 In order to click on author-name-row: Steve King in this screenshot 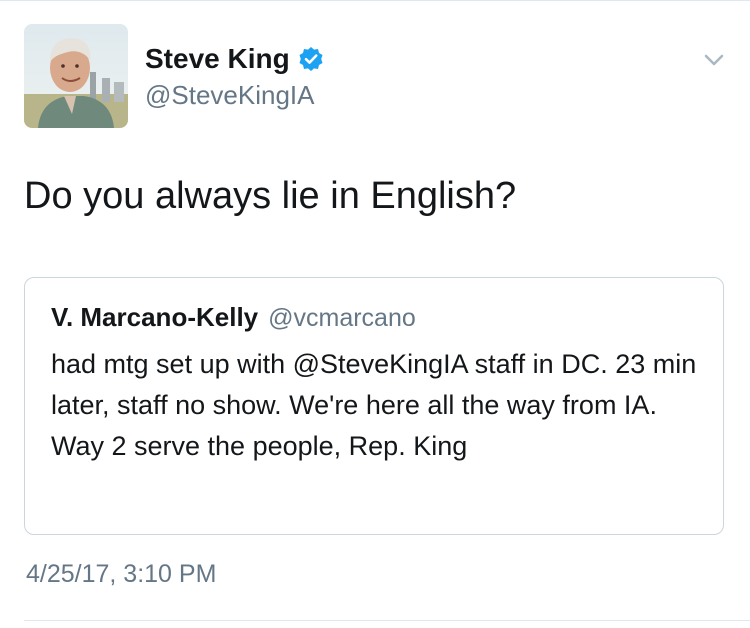, I will do `click(234, 59)`.